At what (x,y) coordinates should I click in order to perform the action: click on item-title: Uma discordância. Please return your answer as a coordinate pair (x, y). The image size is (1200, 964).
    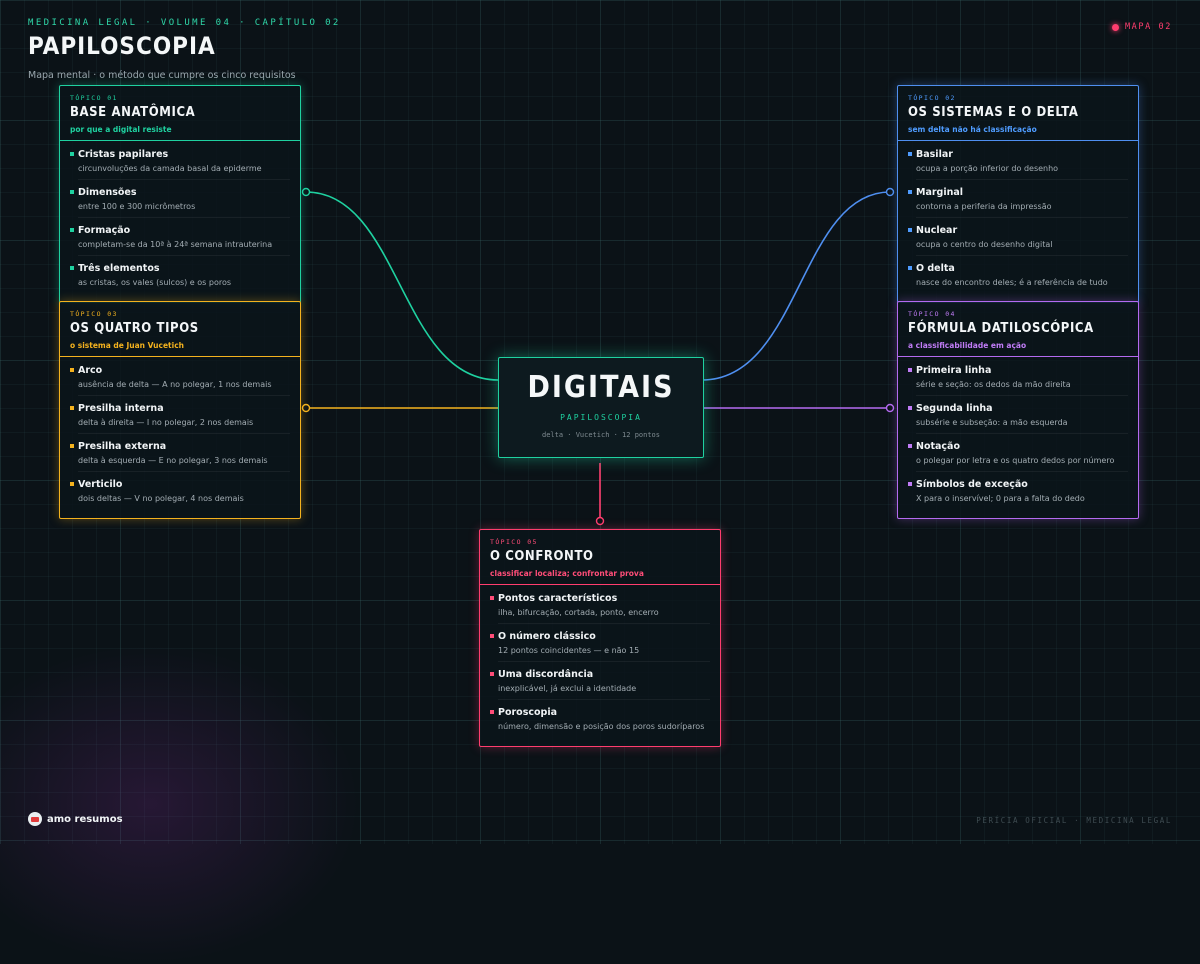
    Looking at the image, I should click on (546, 674).